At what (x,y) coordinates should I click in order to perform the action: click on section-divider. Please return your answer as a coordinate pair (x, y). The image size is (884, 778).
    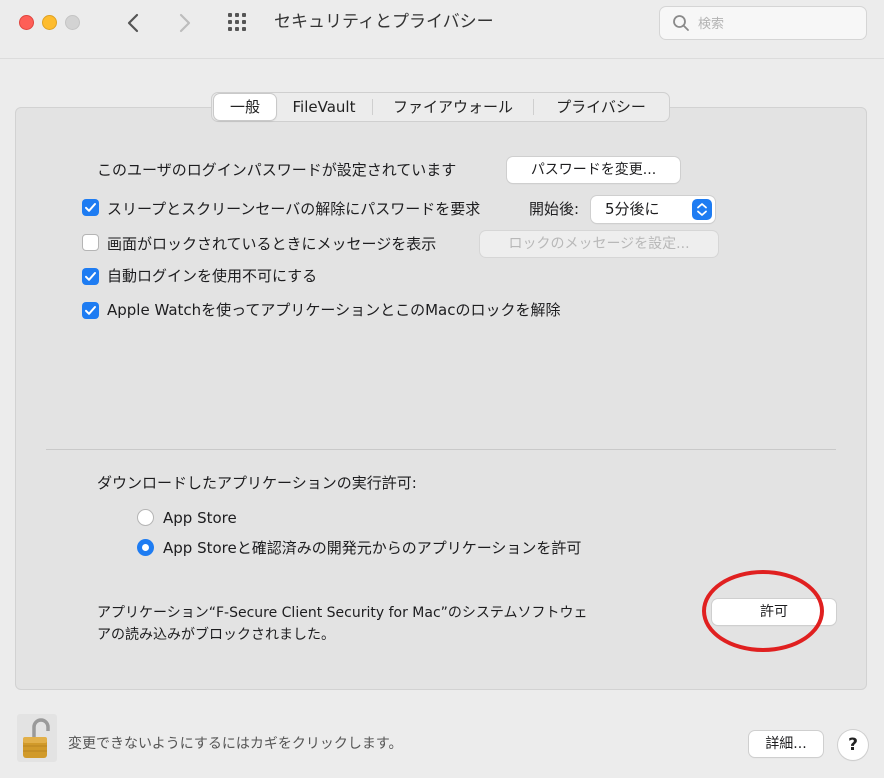
    Looking at the image, I should click on (441, 449).